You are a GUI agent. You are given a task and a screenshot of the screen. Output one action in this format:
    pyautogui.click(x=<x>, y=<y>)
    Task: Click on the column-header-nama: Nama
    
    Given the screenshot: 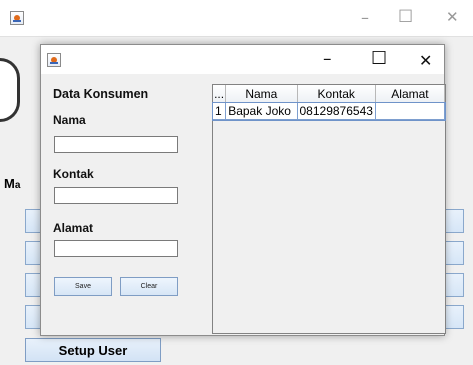 What is the action you would take?
    pyautogui.click(x=261, y=94)
    